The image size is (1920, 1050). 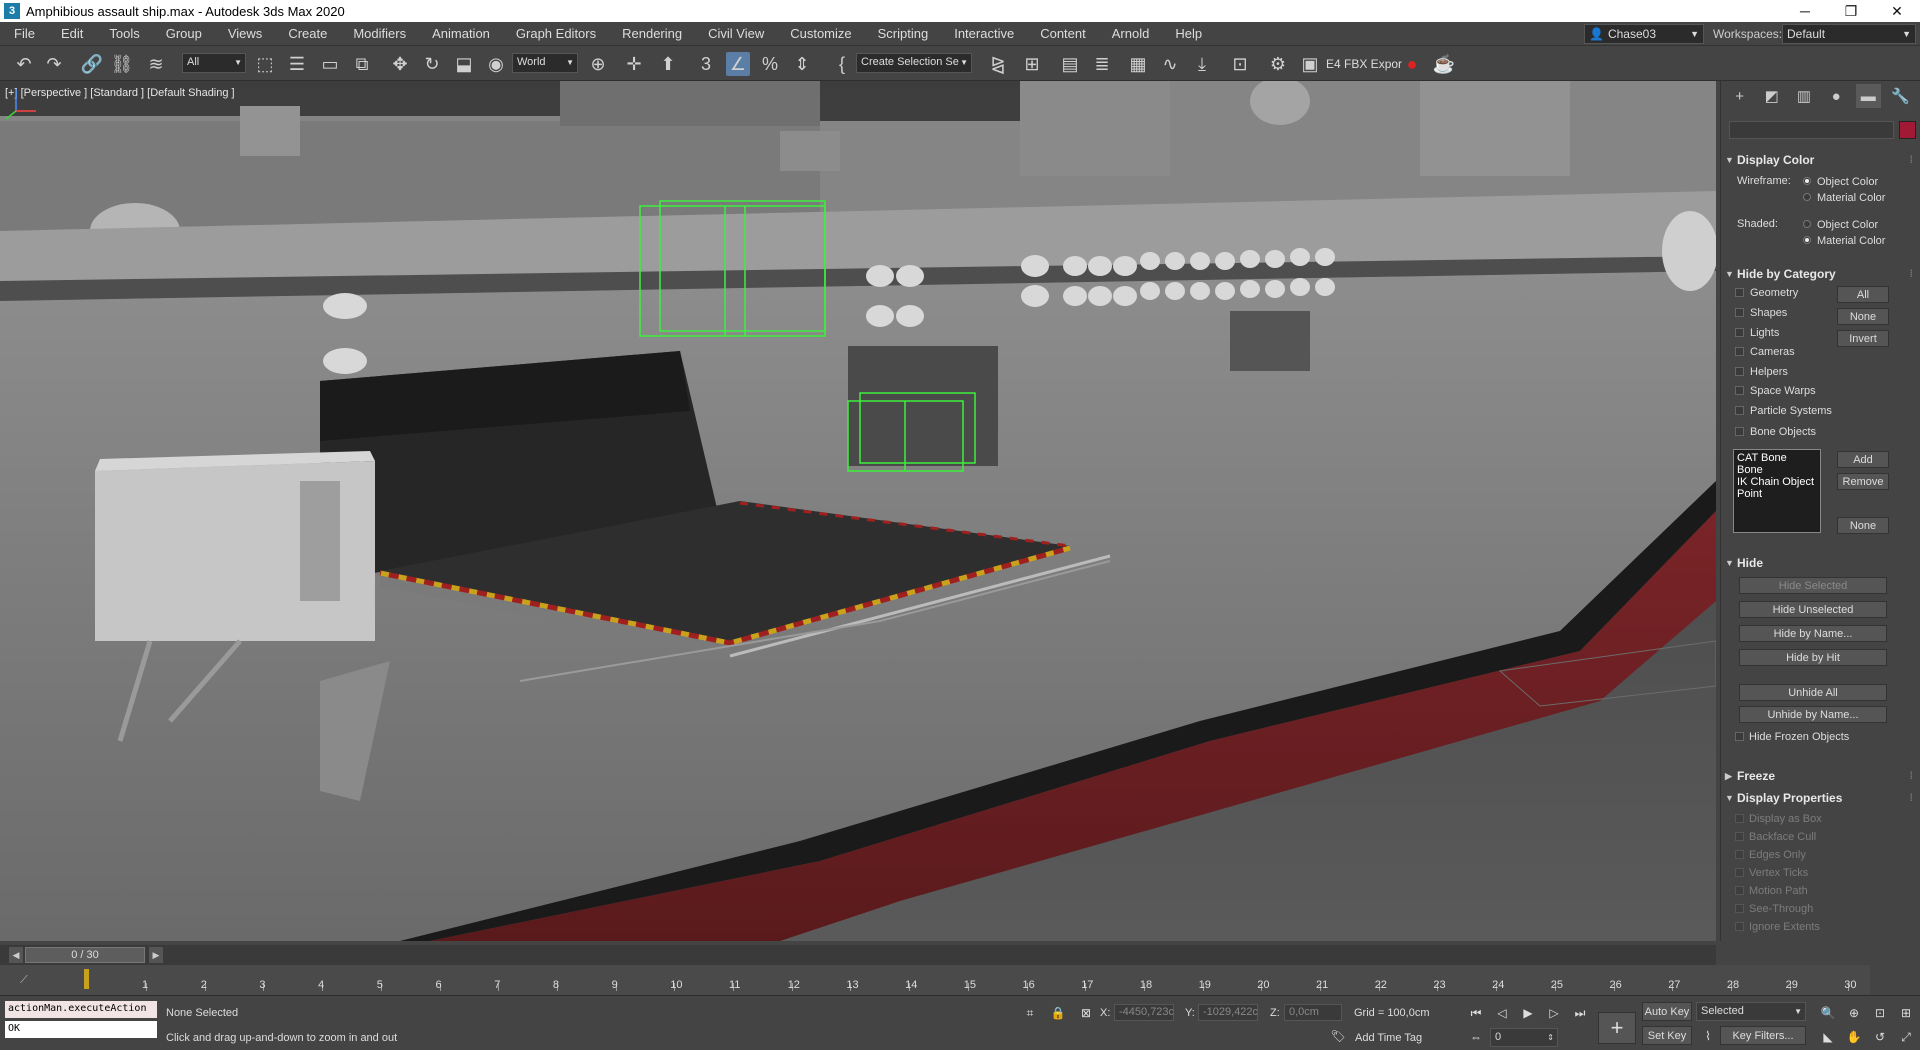 I want to click on time-tag-icon: 🏷, so click(x=1338, y=1036).